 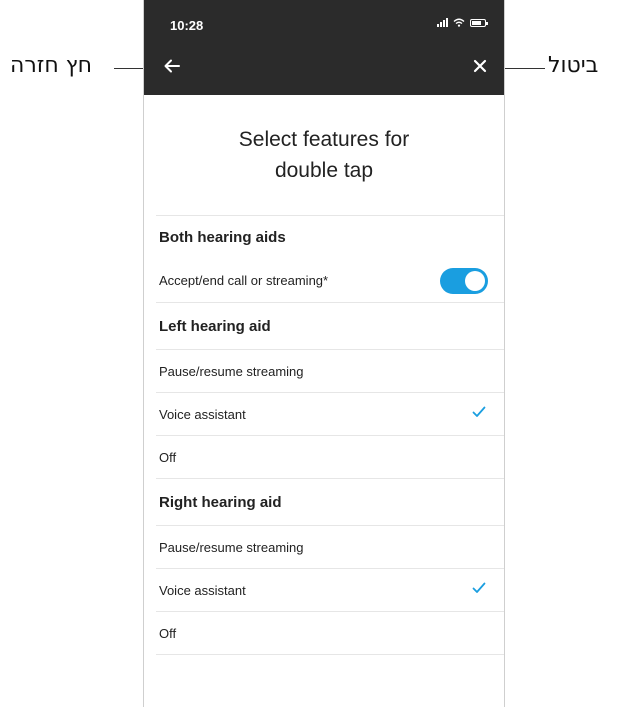 What do you see at coordinates (330, 456) in the screenshot?
I see `left-option-off: Off` at bounding box center [330, 456].